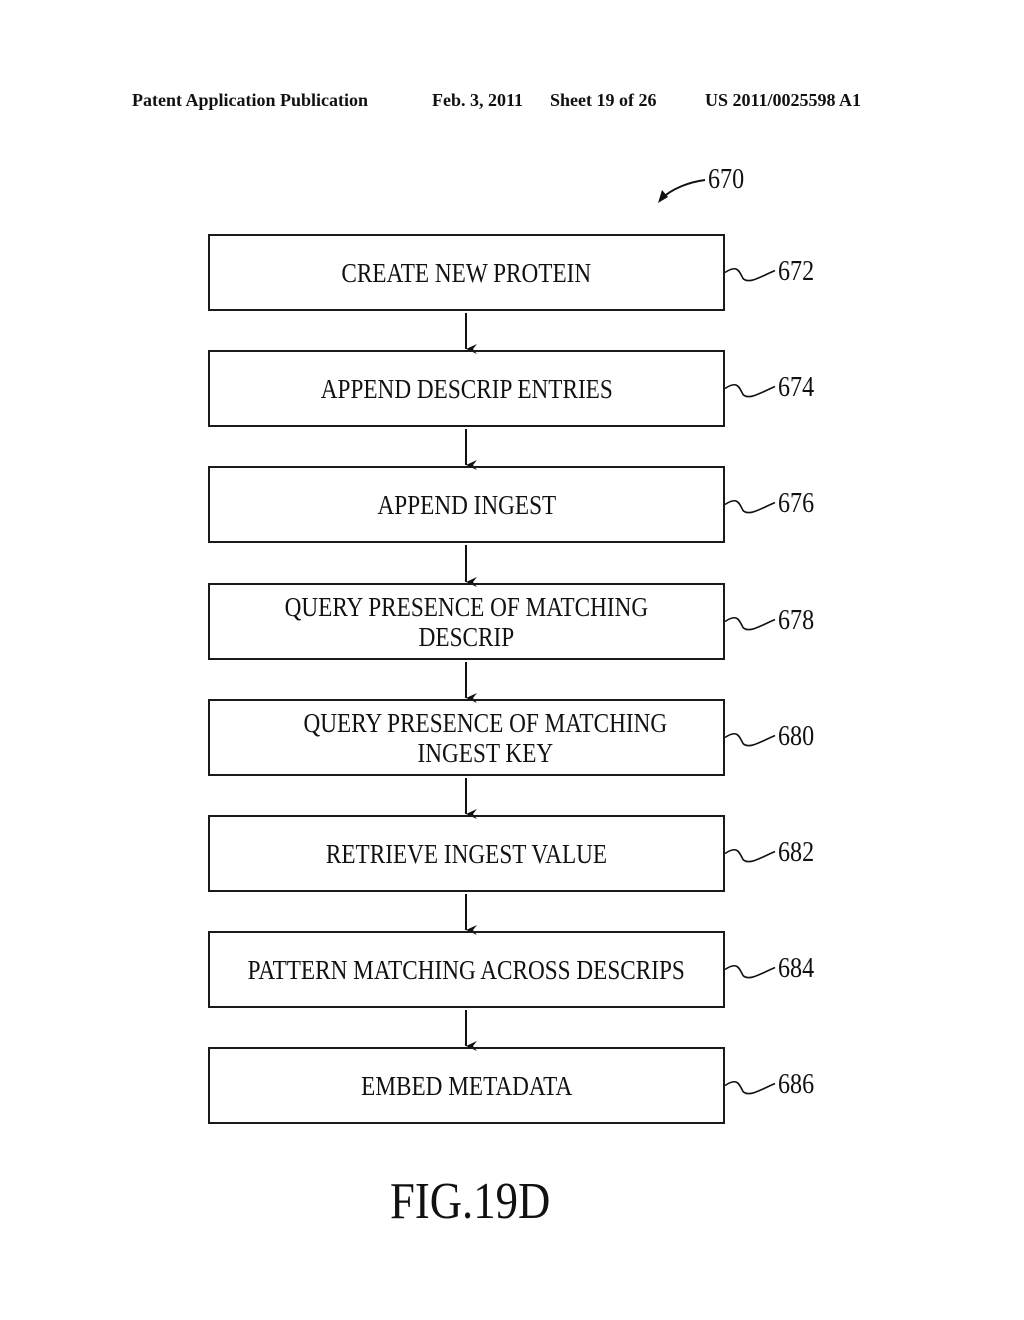 The image size is (1024, 1320). I want to click on flow-step-label: QUERY PRESENCE OF MATCHING INGEST KEY, so click(485, 737).